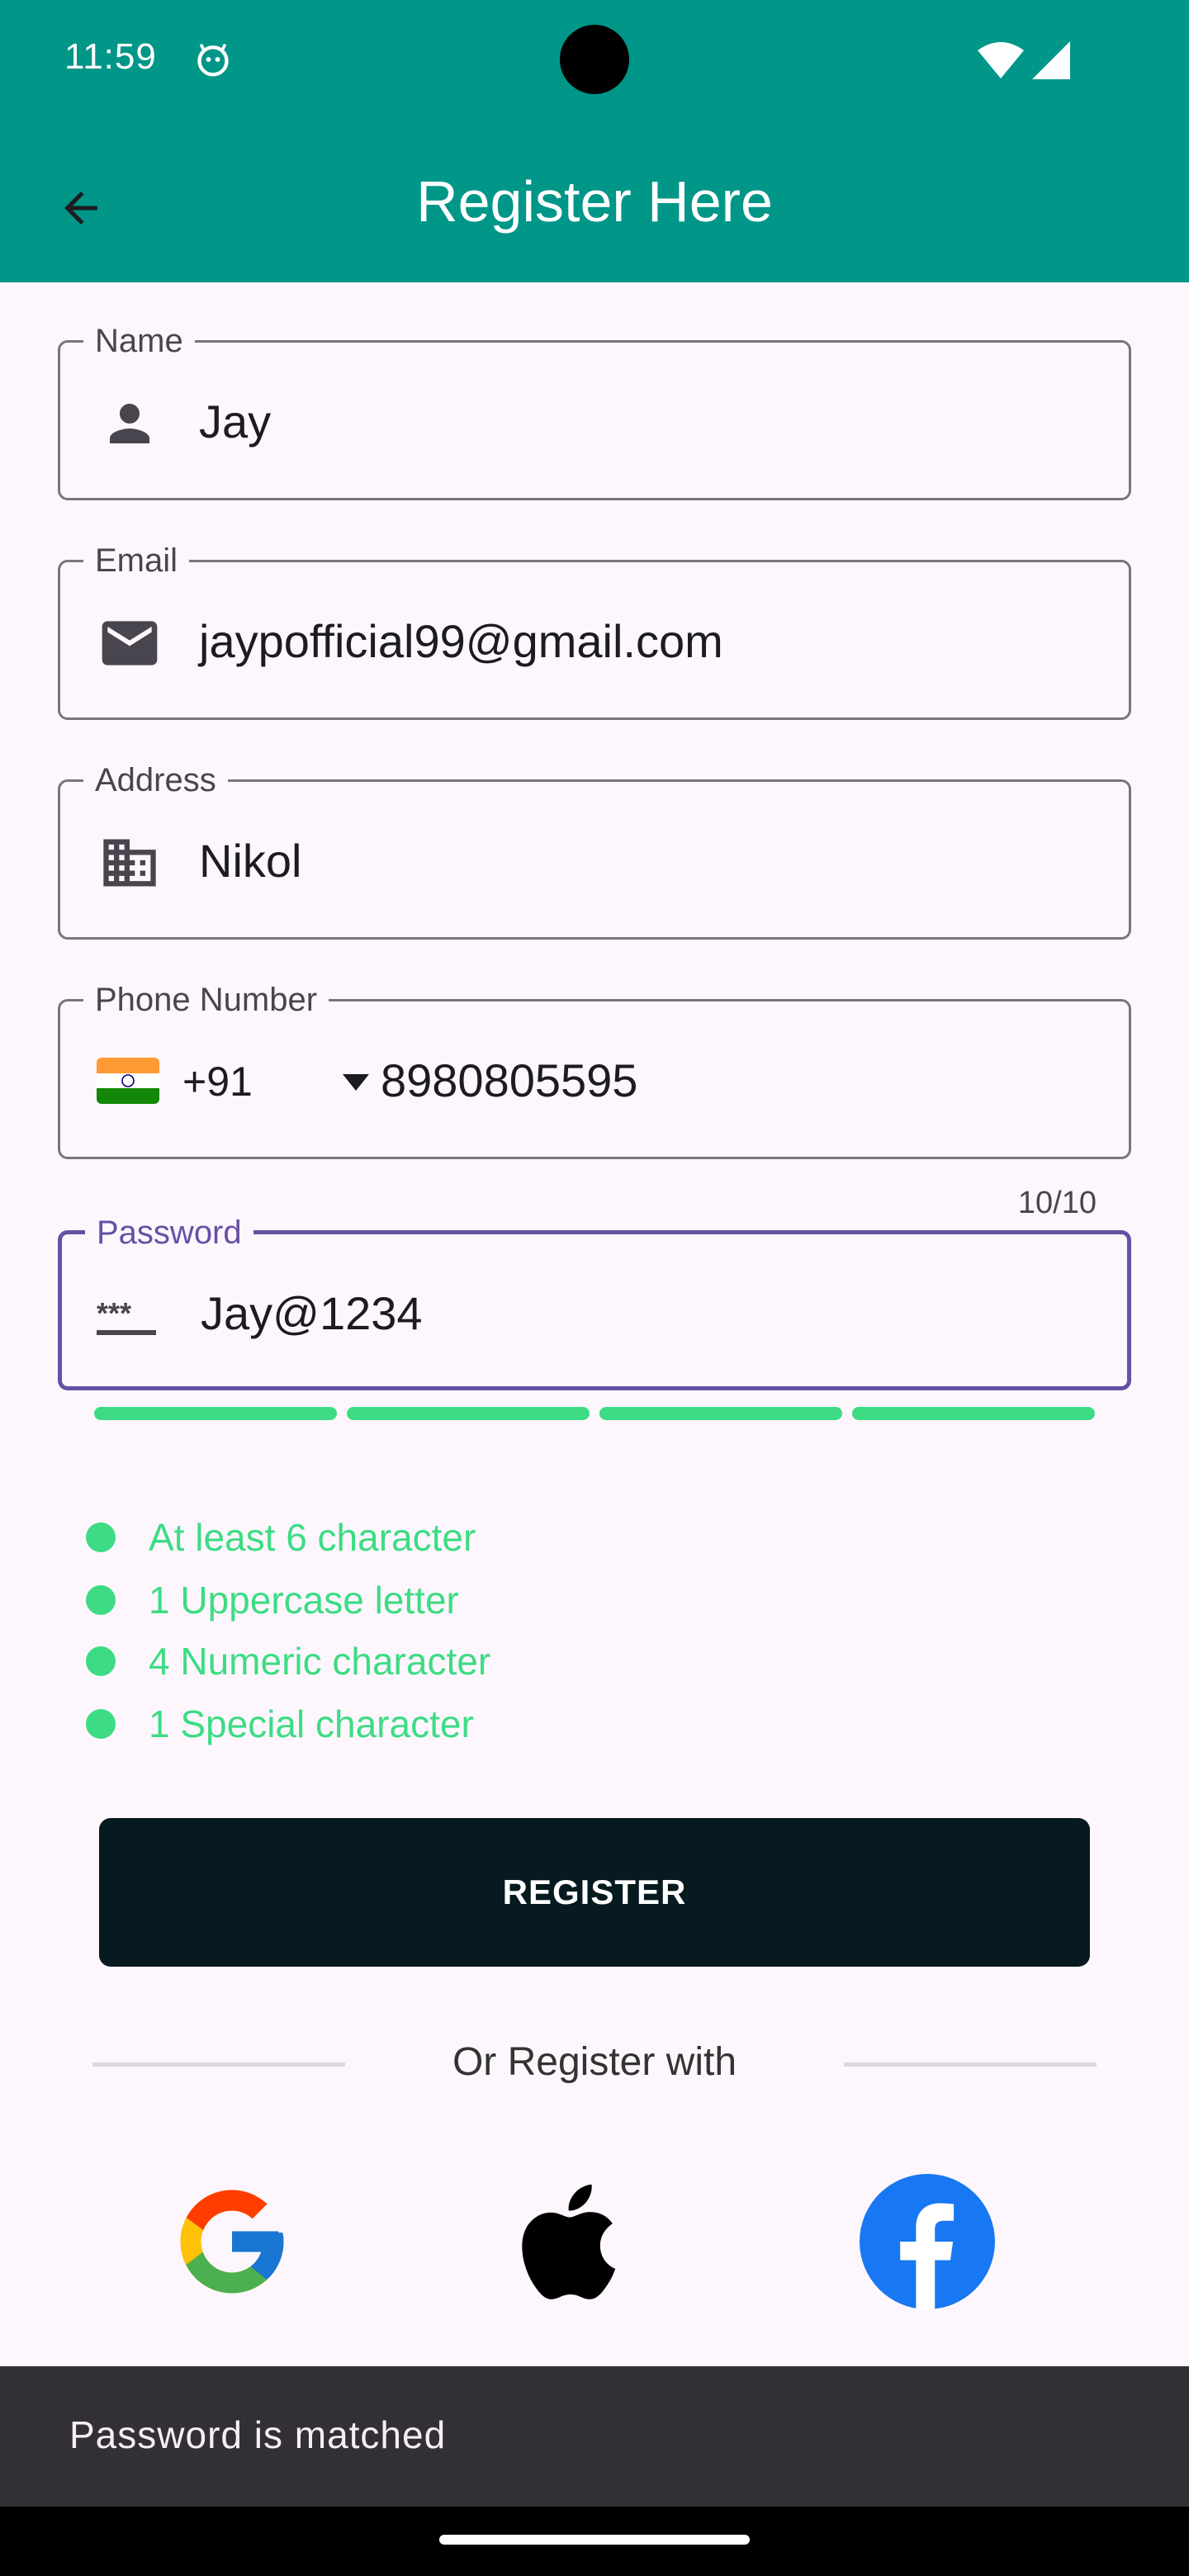 The image size is (1189, 2576). I want to click on status-time: 11:59, so click(110, 56).